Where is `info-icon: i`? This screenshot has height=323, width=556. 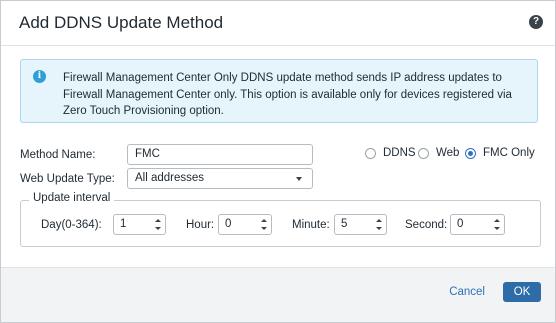
info-icon: i is located at coordinates (39, 76).